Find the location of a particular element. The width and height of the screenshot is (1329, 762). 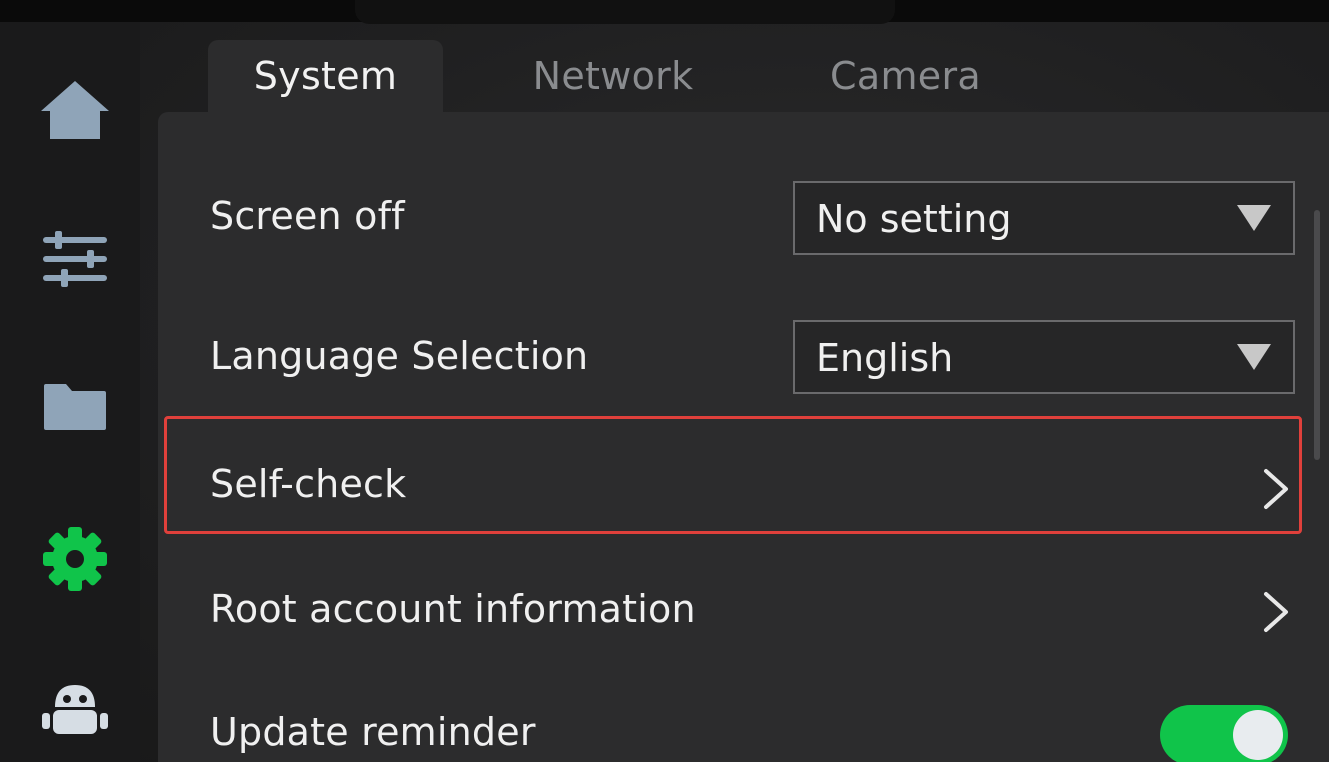

sidebar-item-files is located at coordinates (75, 407).